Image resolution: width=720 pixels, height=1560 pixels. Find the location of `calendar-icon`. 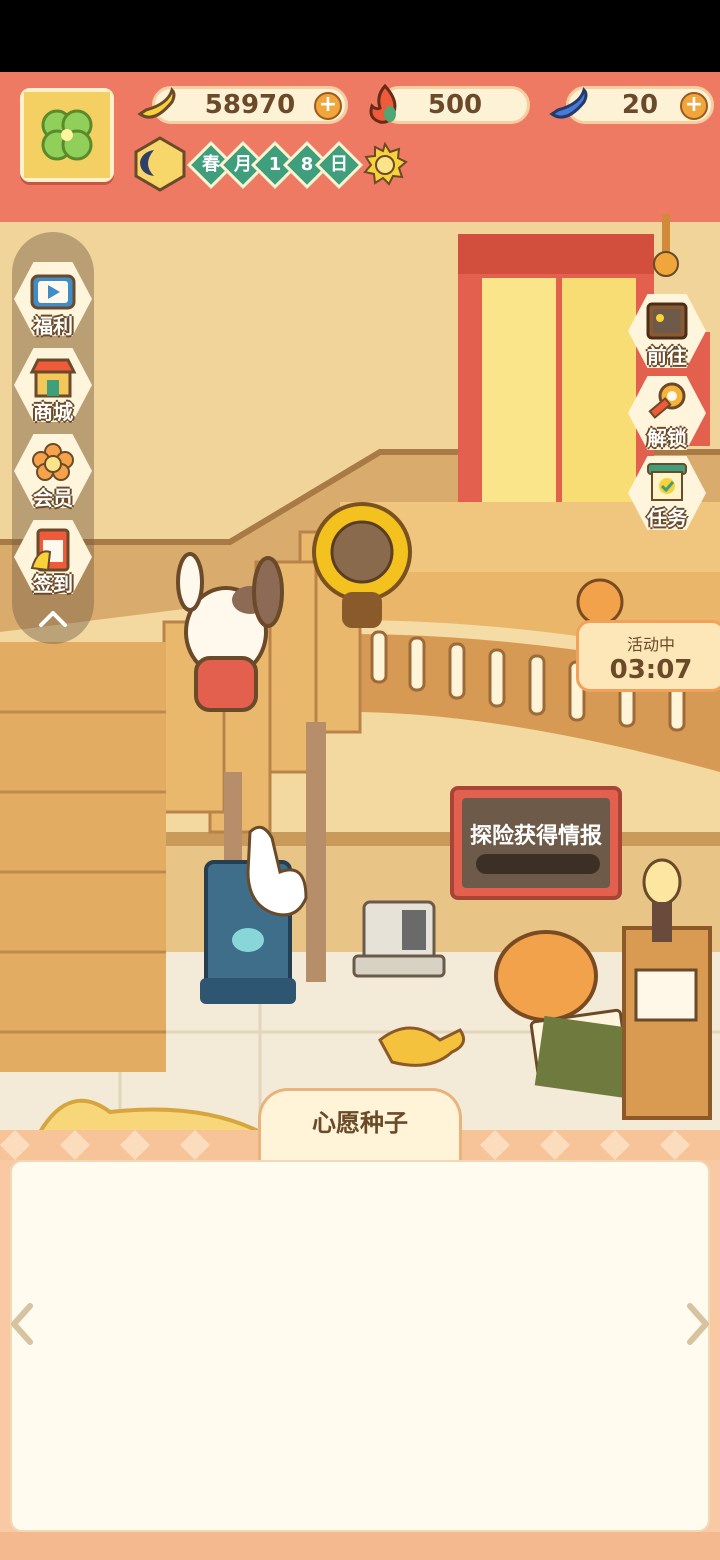

calendar-icon is located at coordinates (50, 550).